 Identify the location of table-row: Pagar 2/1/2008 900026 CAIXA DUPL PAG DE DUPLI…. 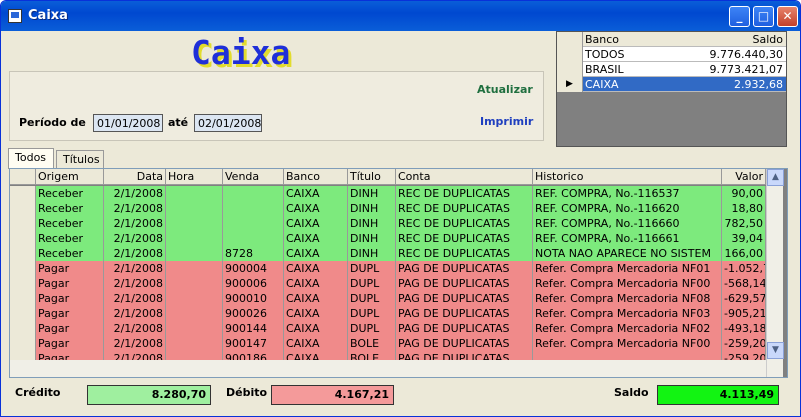
(388, 314).